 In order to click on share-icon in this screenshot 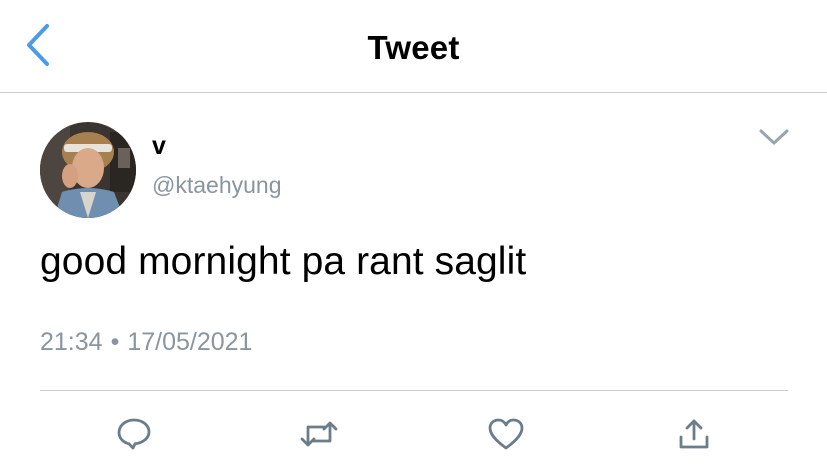, I will do `click(694, 434)`.